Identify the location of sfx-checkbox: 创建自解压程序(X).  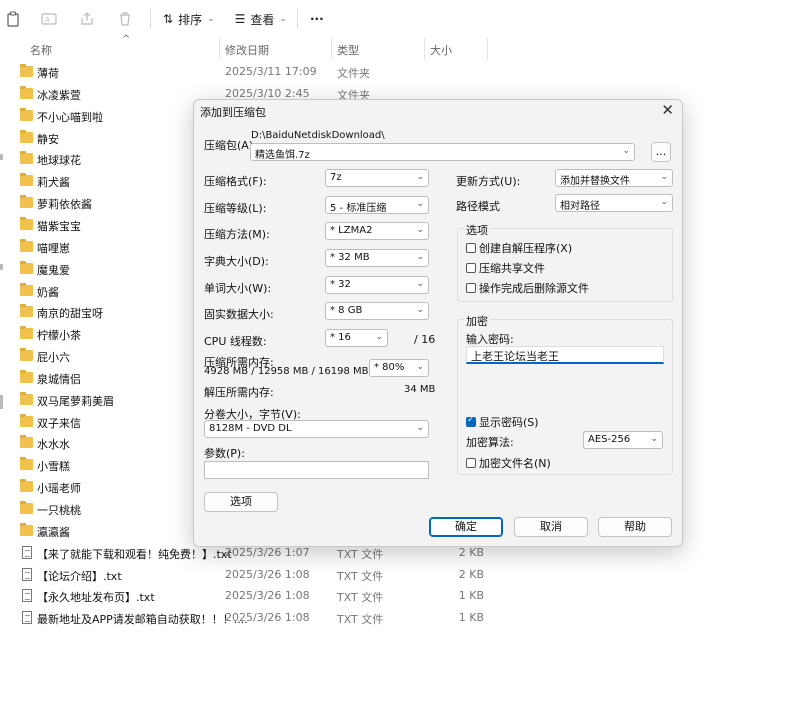
(519, 248).